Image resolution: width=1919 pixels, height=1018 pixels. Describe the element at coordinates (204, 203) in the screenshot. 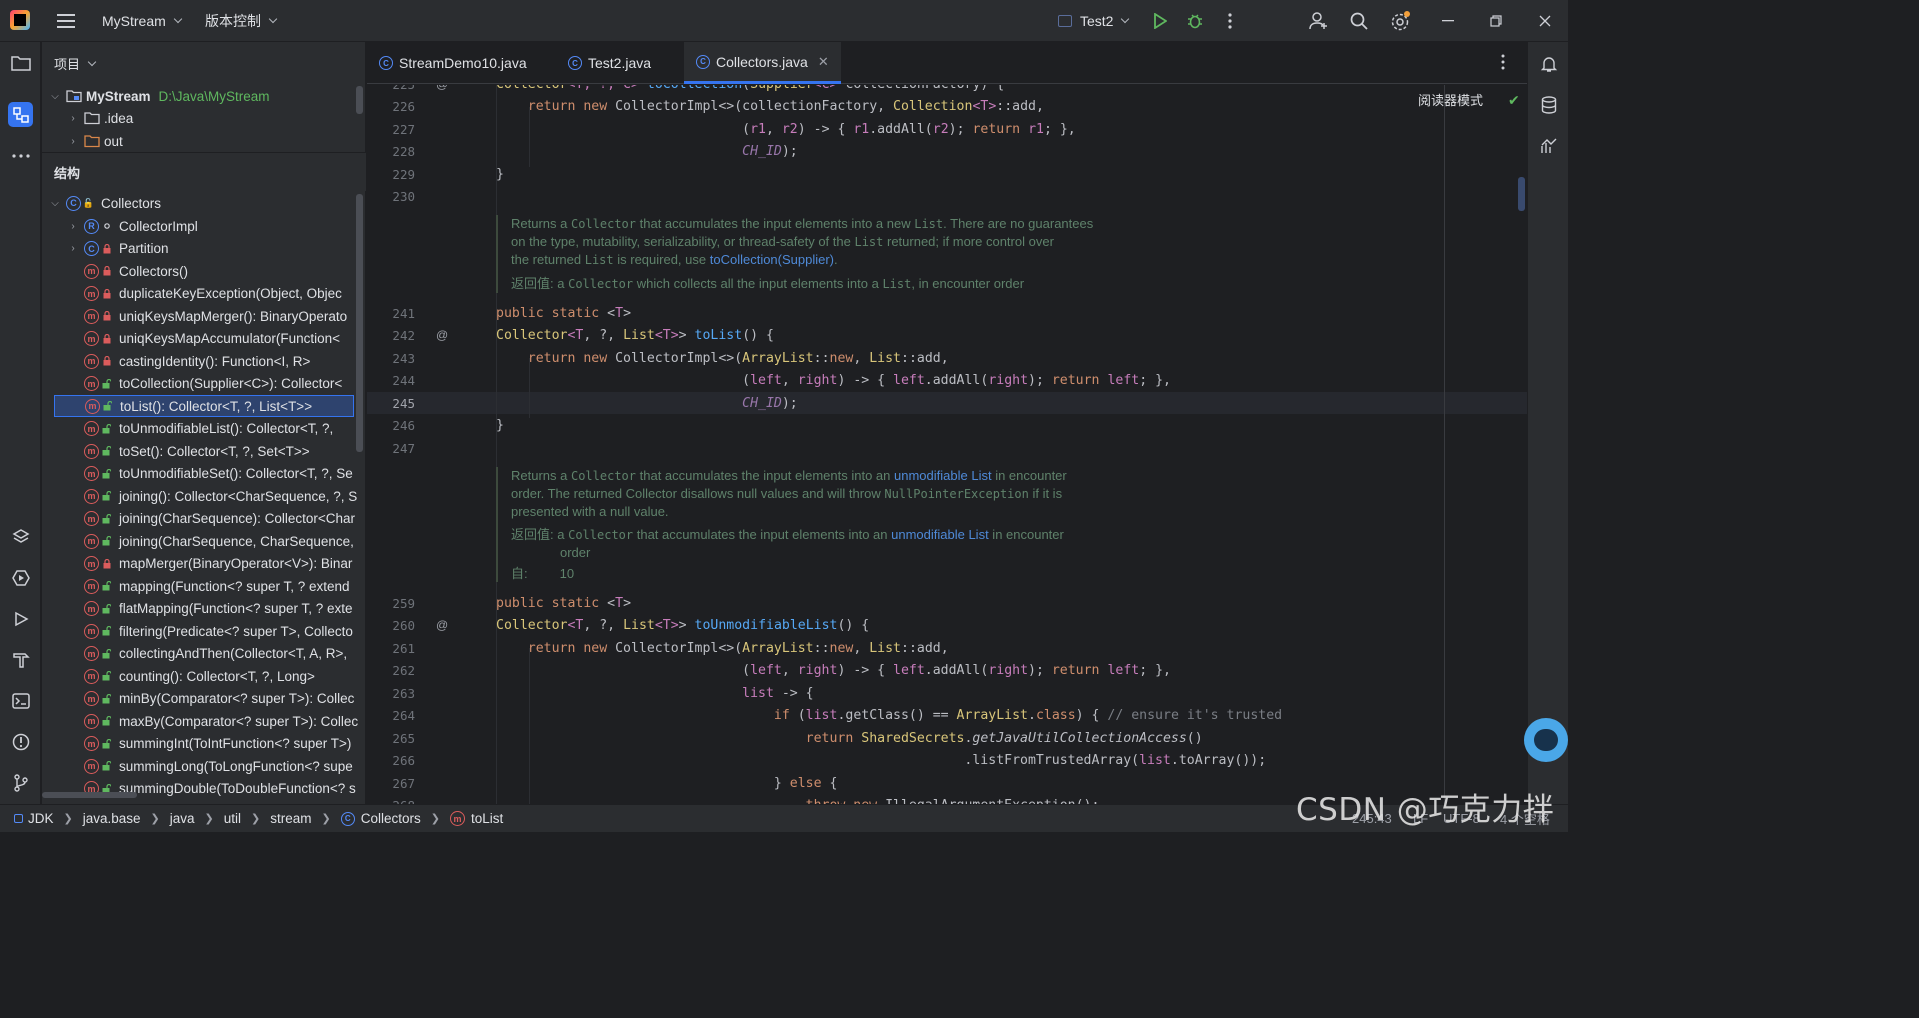

I see `structure-class-row: ⌵ C 🔓 Collectors` at that location.